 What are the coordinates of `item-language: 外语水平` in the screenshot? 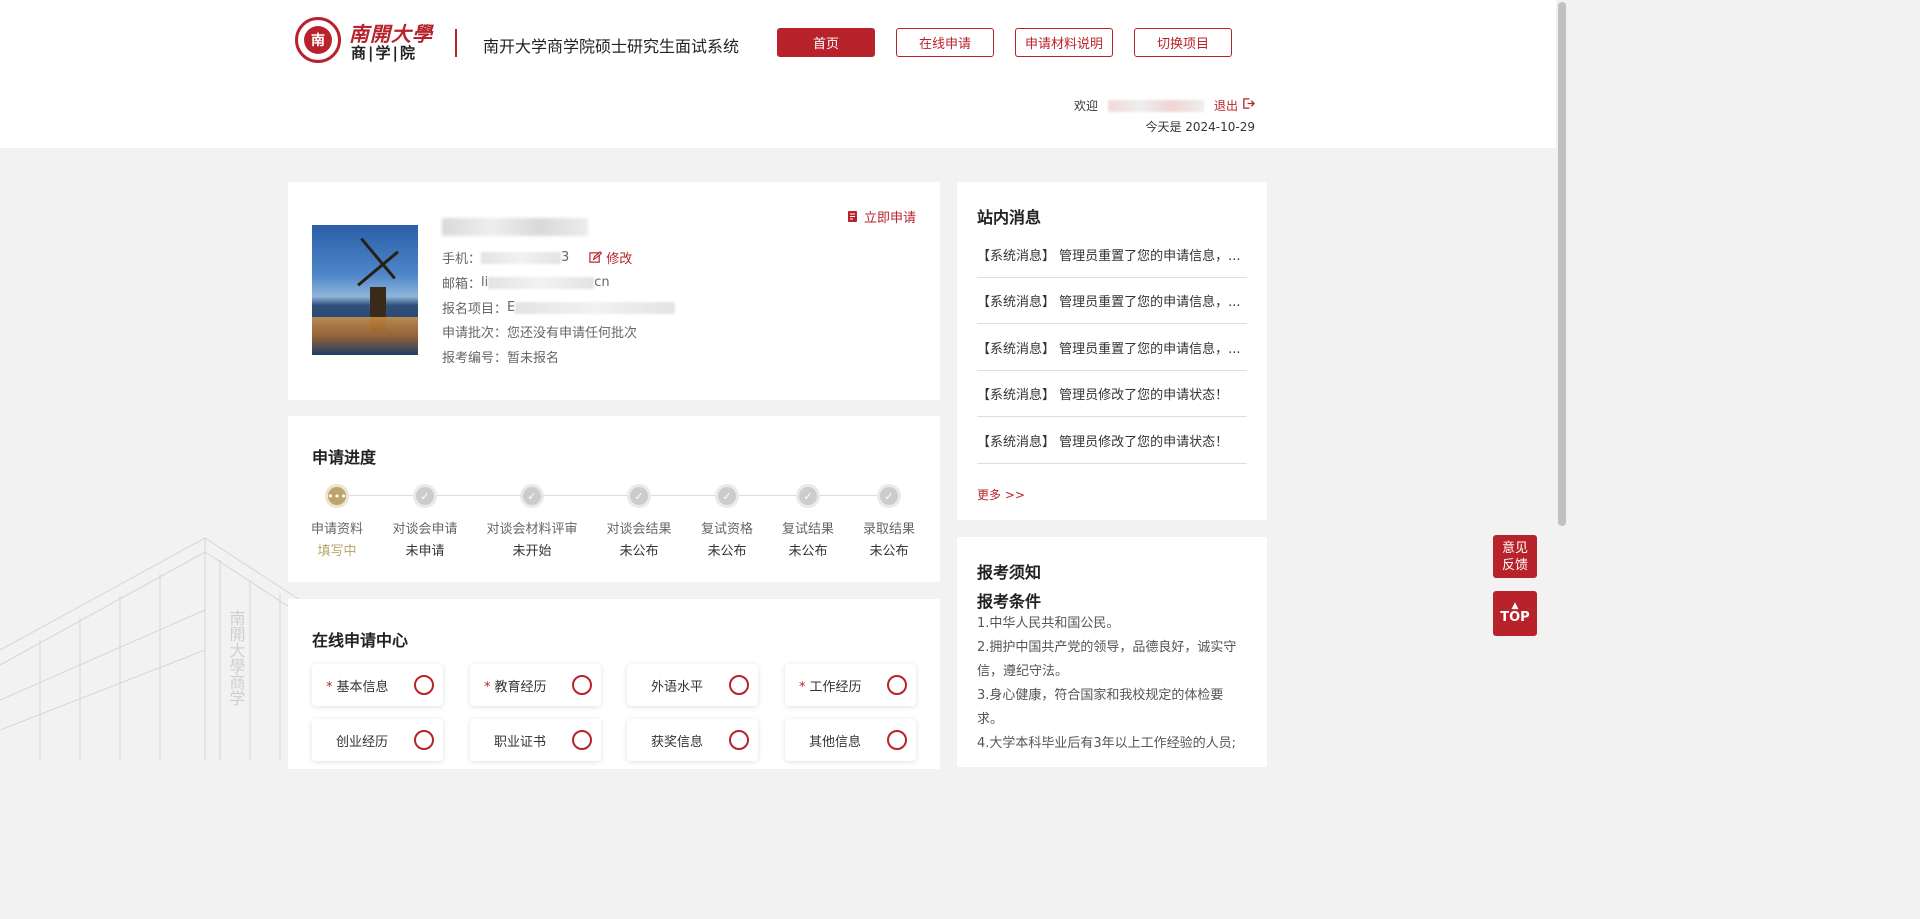 It's located at (692, 685).